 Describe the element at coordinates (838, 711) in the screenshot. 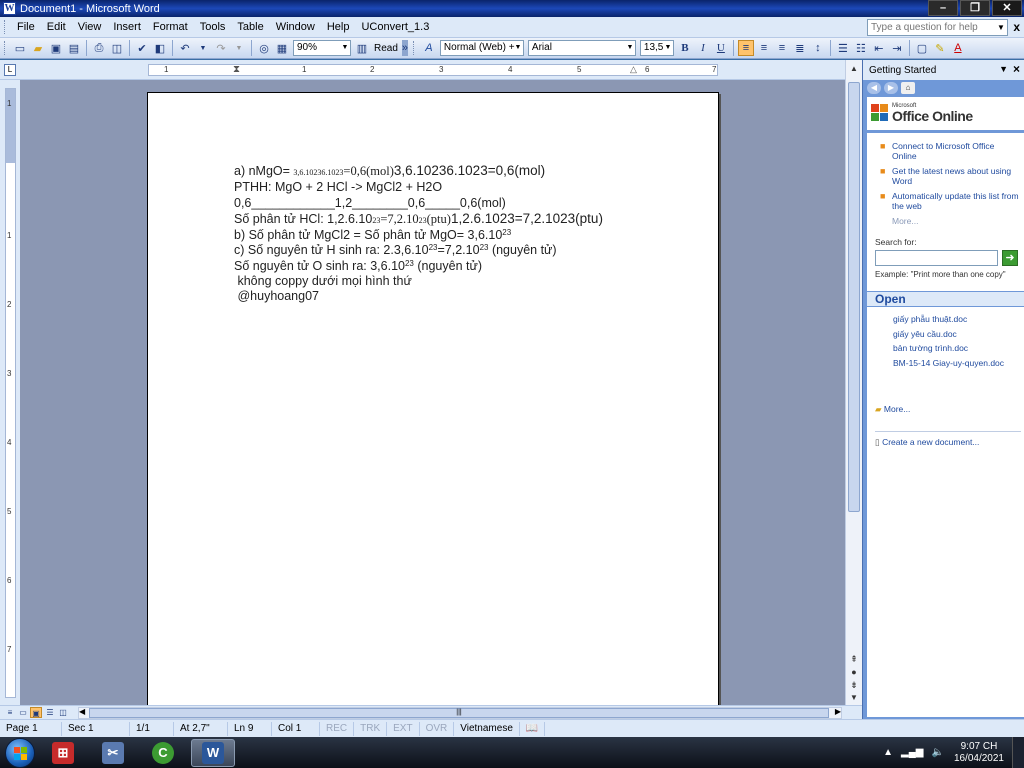

I see `scroll-right-icon: ▶` at that location.